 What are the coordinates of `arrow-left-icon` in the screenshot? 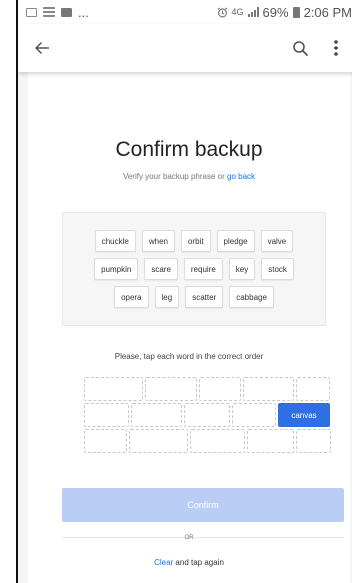 It's located at (41, 48).